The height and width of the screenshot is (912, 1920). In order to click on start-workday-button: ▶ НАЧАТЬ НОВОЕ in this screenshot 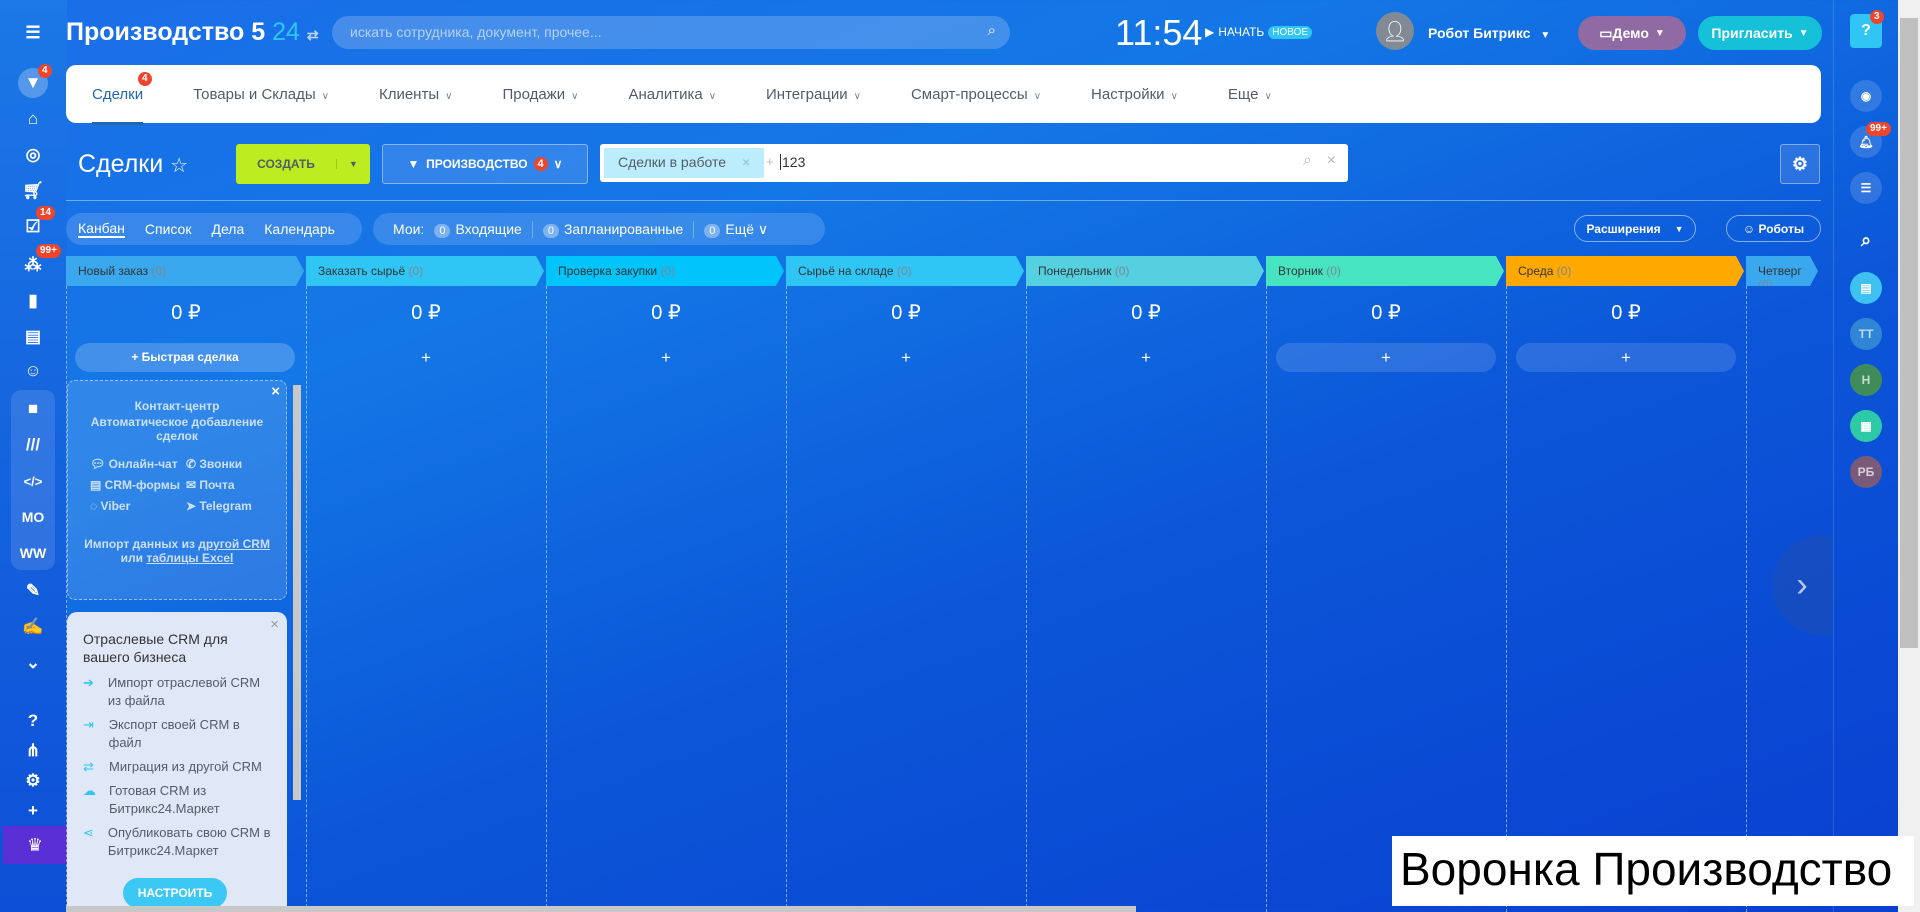, I will do `click(1259, 32)`.